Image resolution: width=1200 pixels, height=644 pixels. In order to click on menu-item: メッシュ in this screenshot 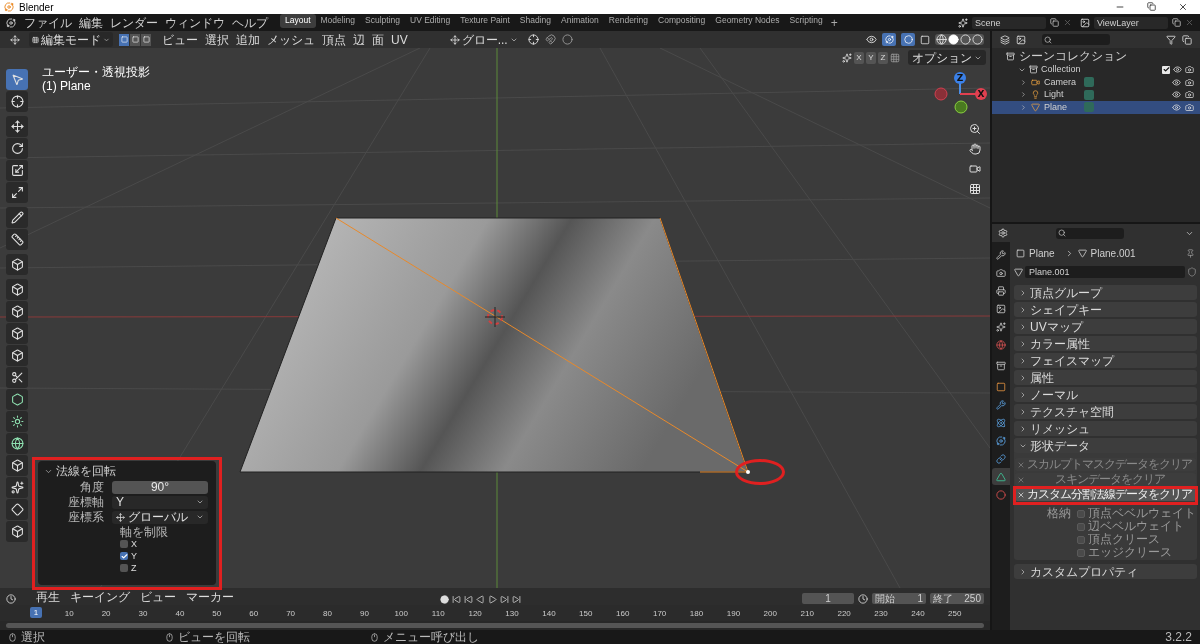, I will do `click(291, 39)`.